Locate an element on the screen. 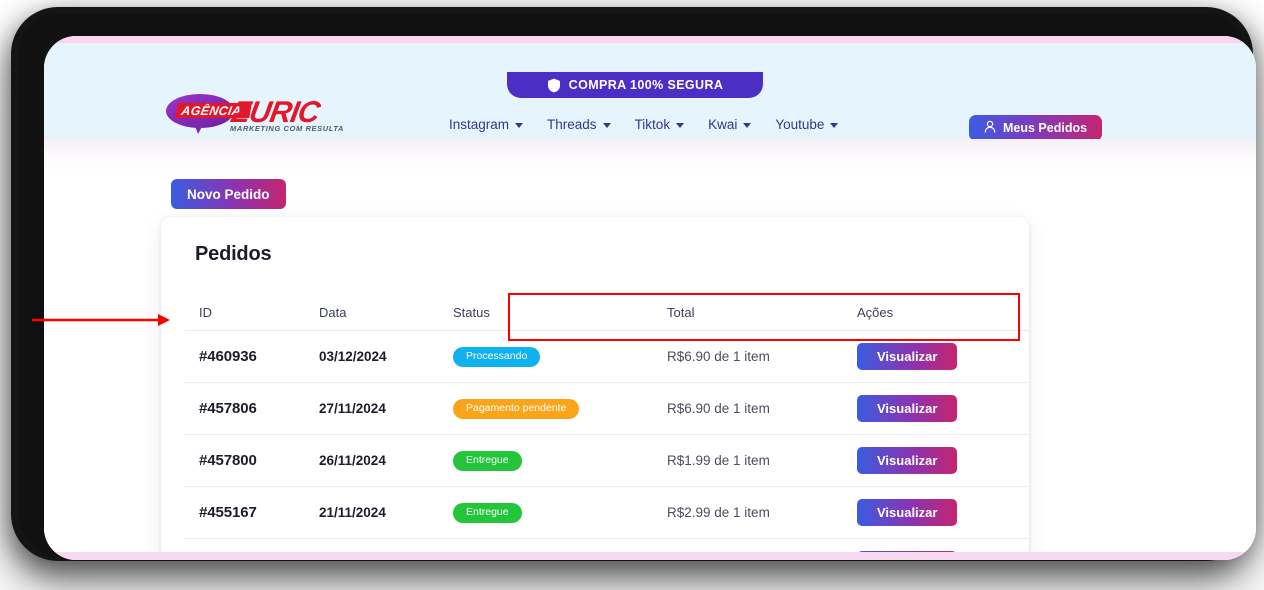  my-orders-label: Meus Pedidos is located at coordinates (1045, 128).